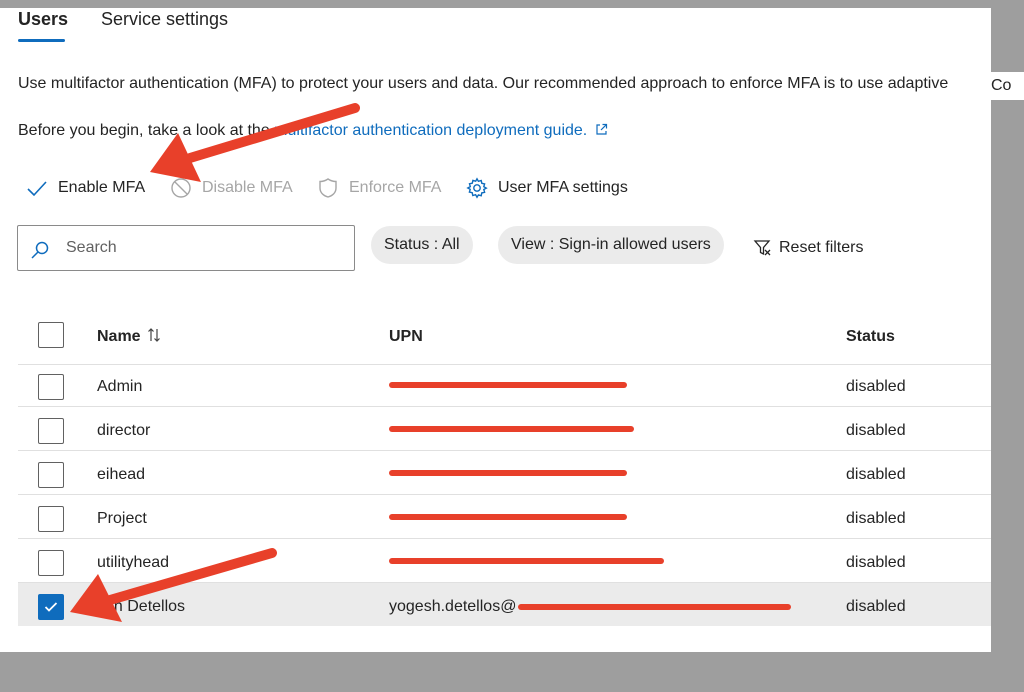 Image resolution: width=1024 pixels, height=692 pixels. Describe the element at coordinates (119, 387) in the screenshot. I see `user-name: Admin` at that location.